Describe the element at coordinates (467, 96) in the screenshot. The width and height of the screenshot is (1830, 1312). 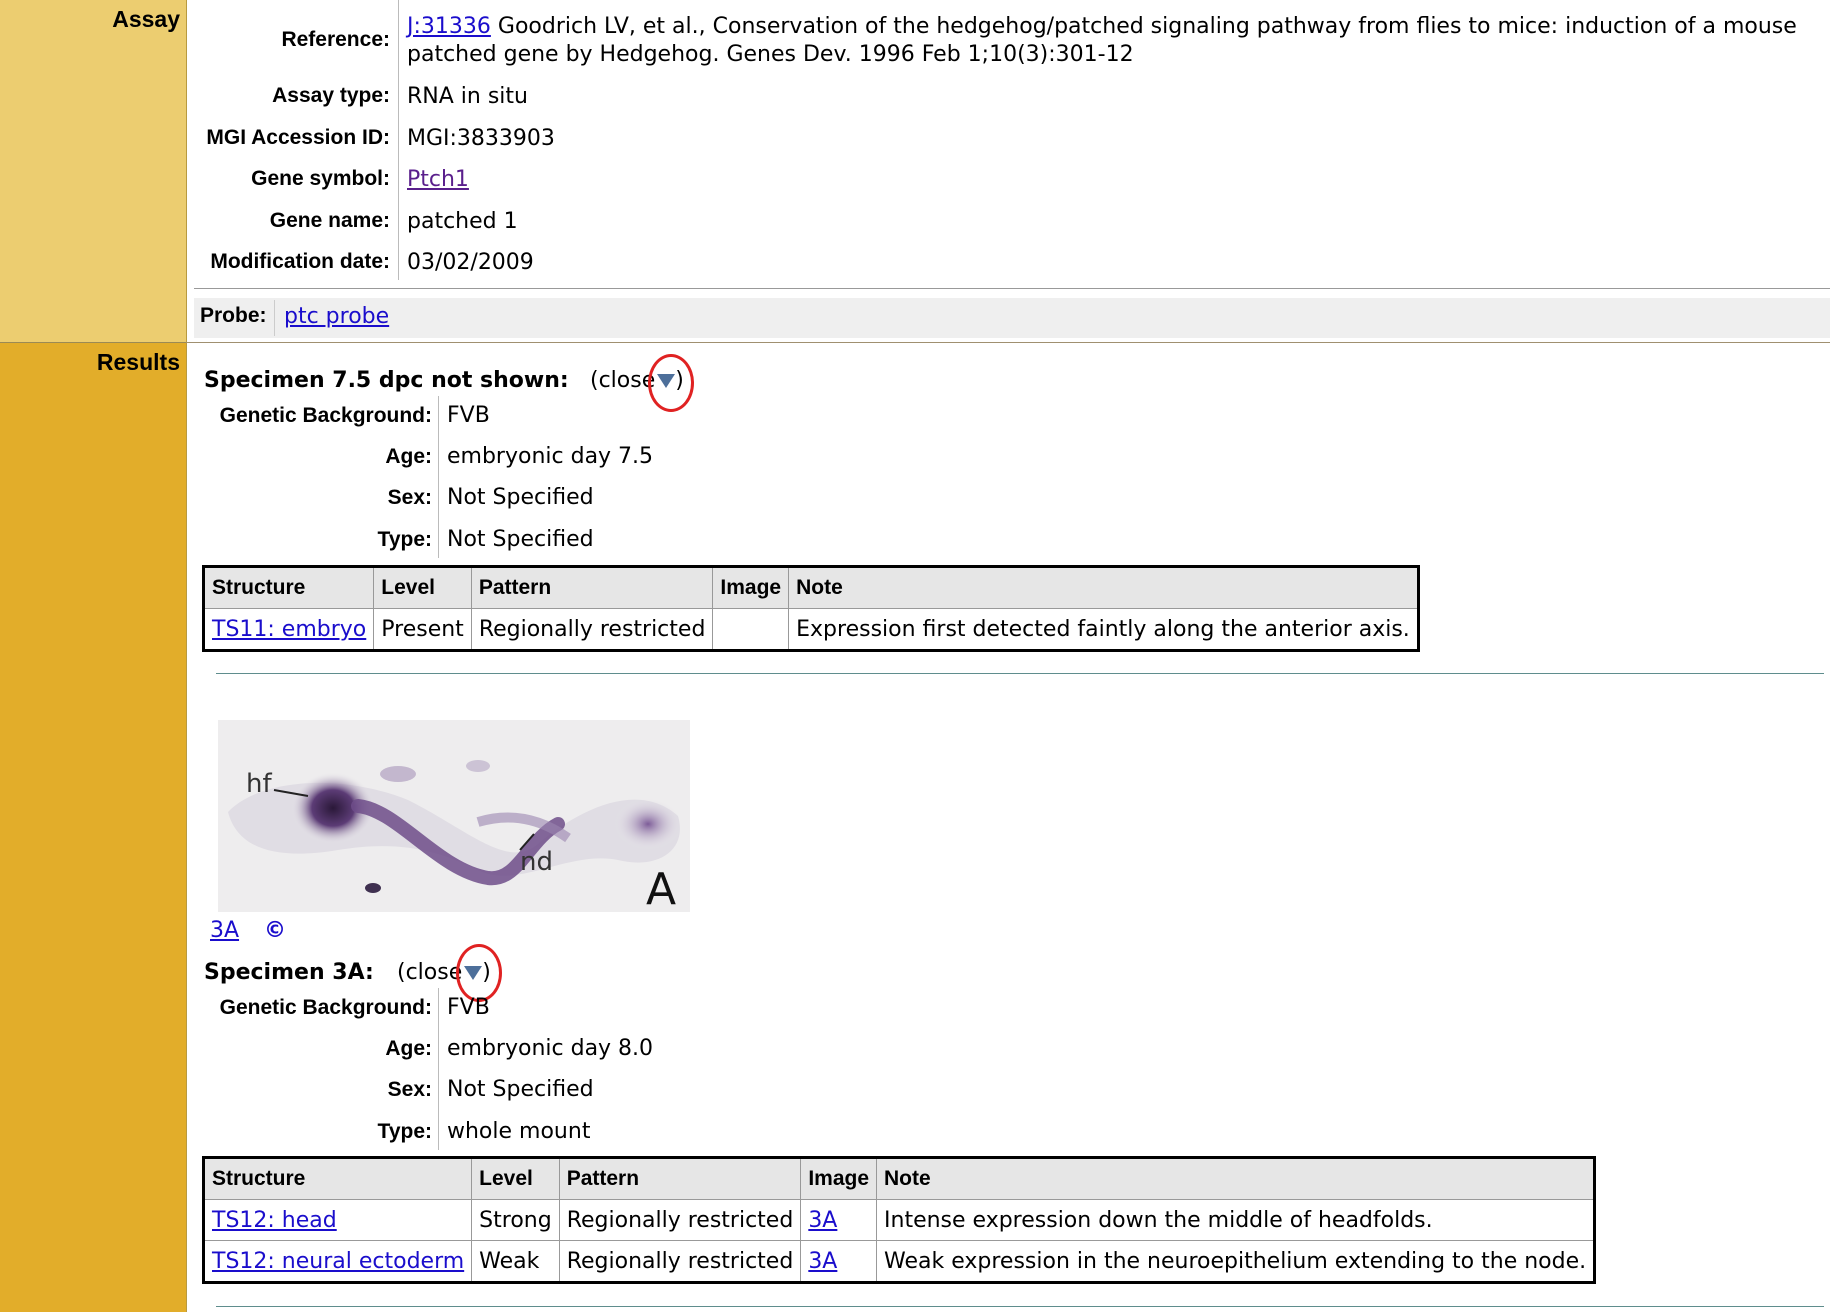
I see `assay-type-value: RNA in situ` at that location.